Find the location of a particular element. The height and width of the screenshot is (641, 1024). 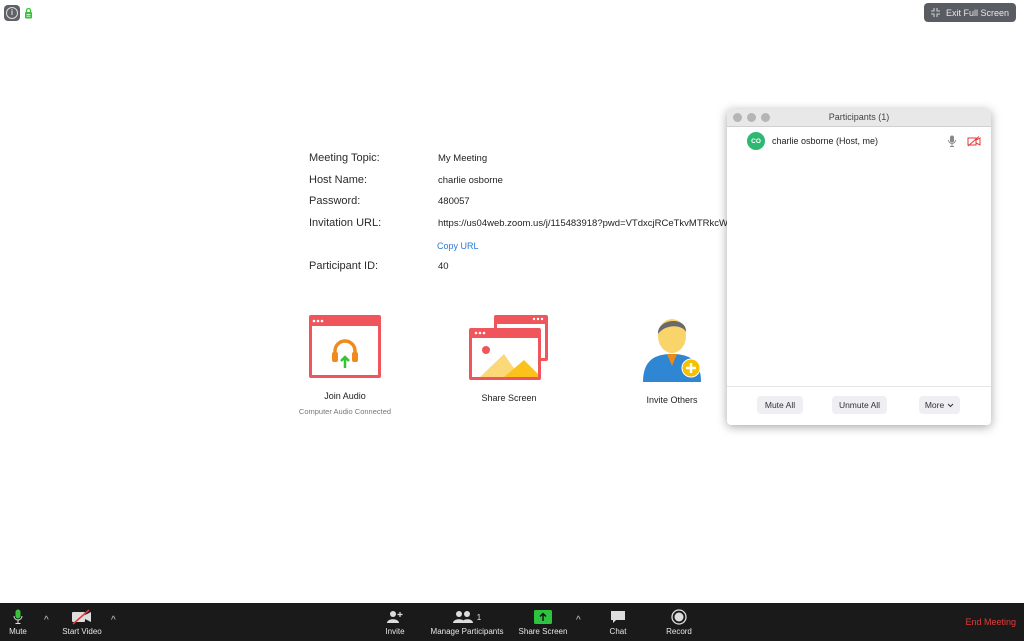

end-meeting-button: End Meeting is located at coordinates (990, 622).